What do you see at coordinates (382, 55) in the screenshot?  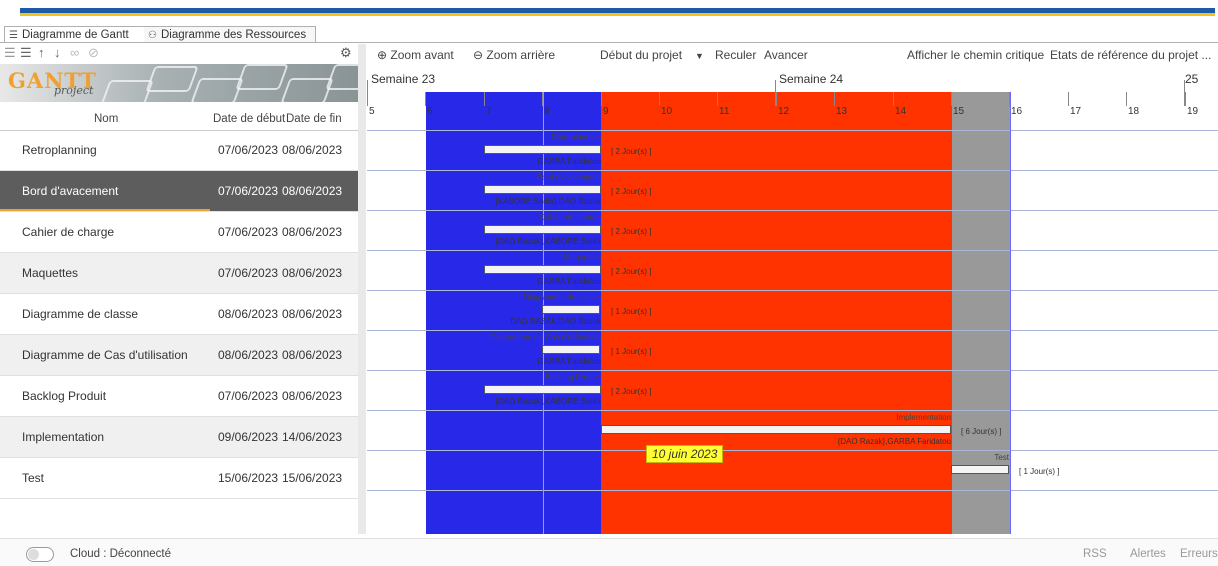 I see `zoom-in-icon: ⊕` at bounding box center [382, 55].